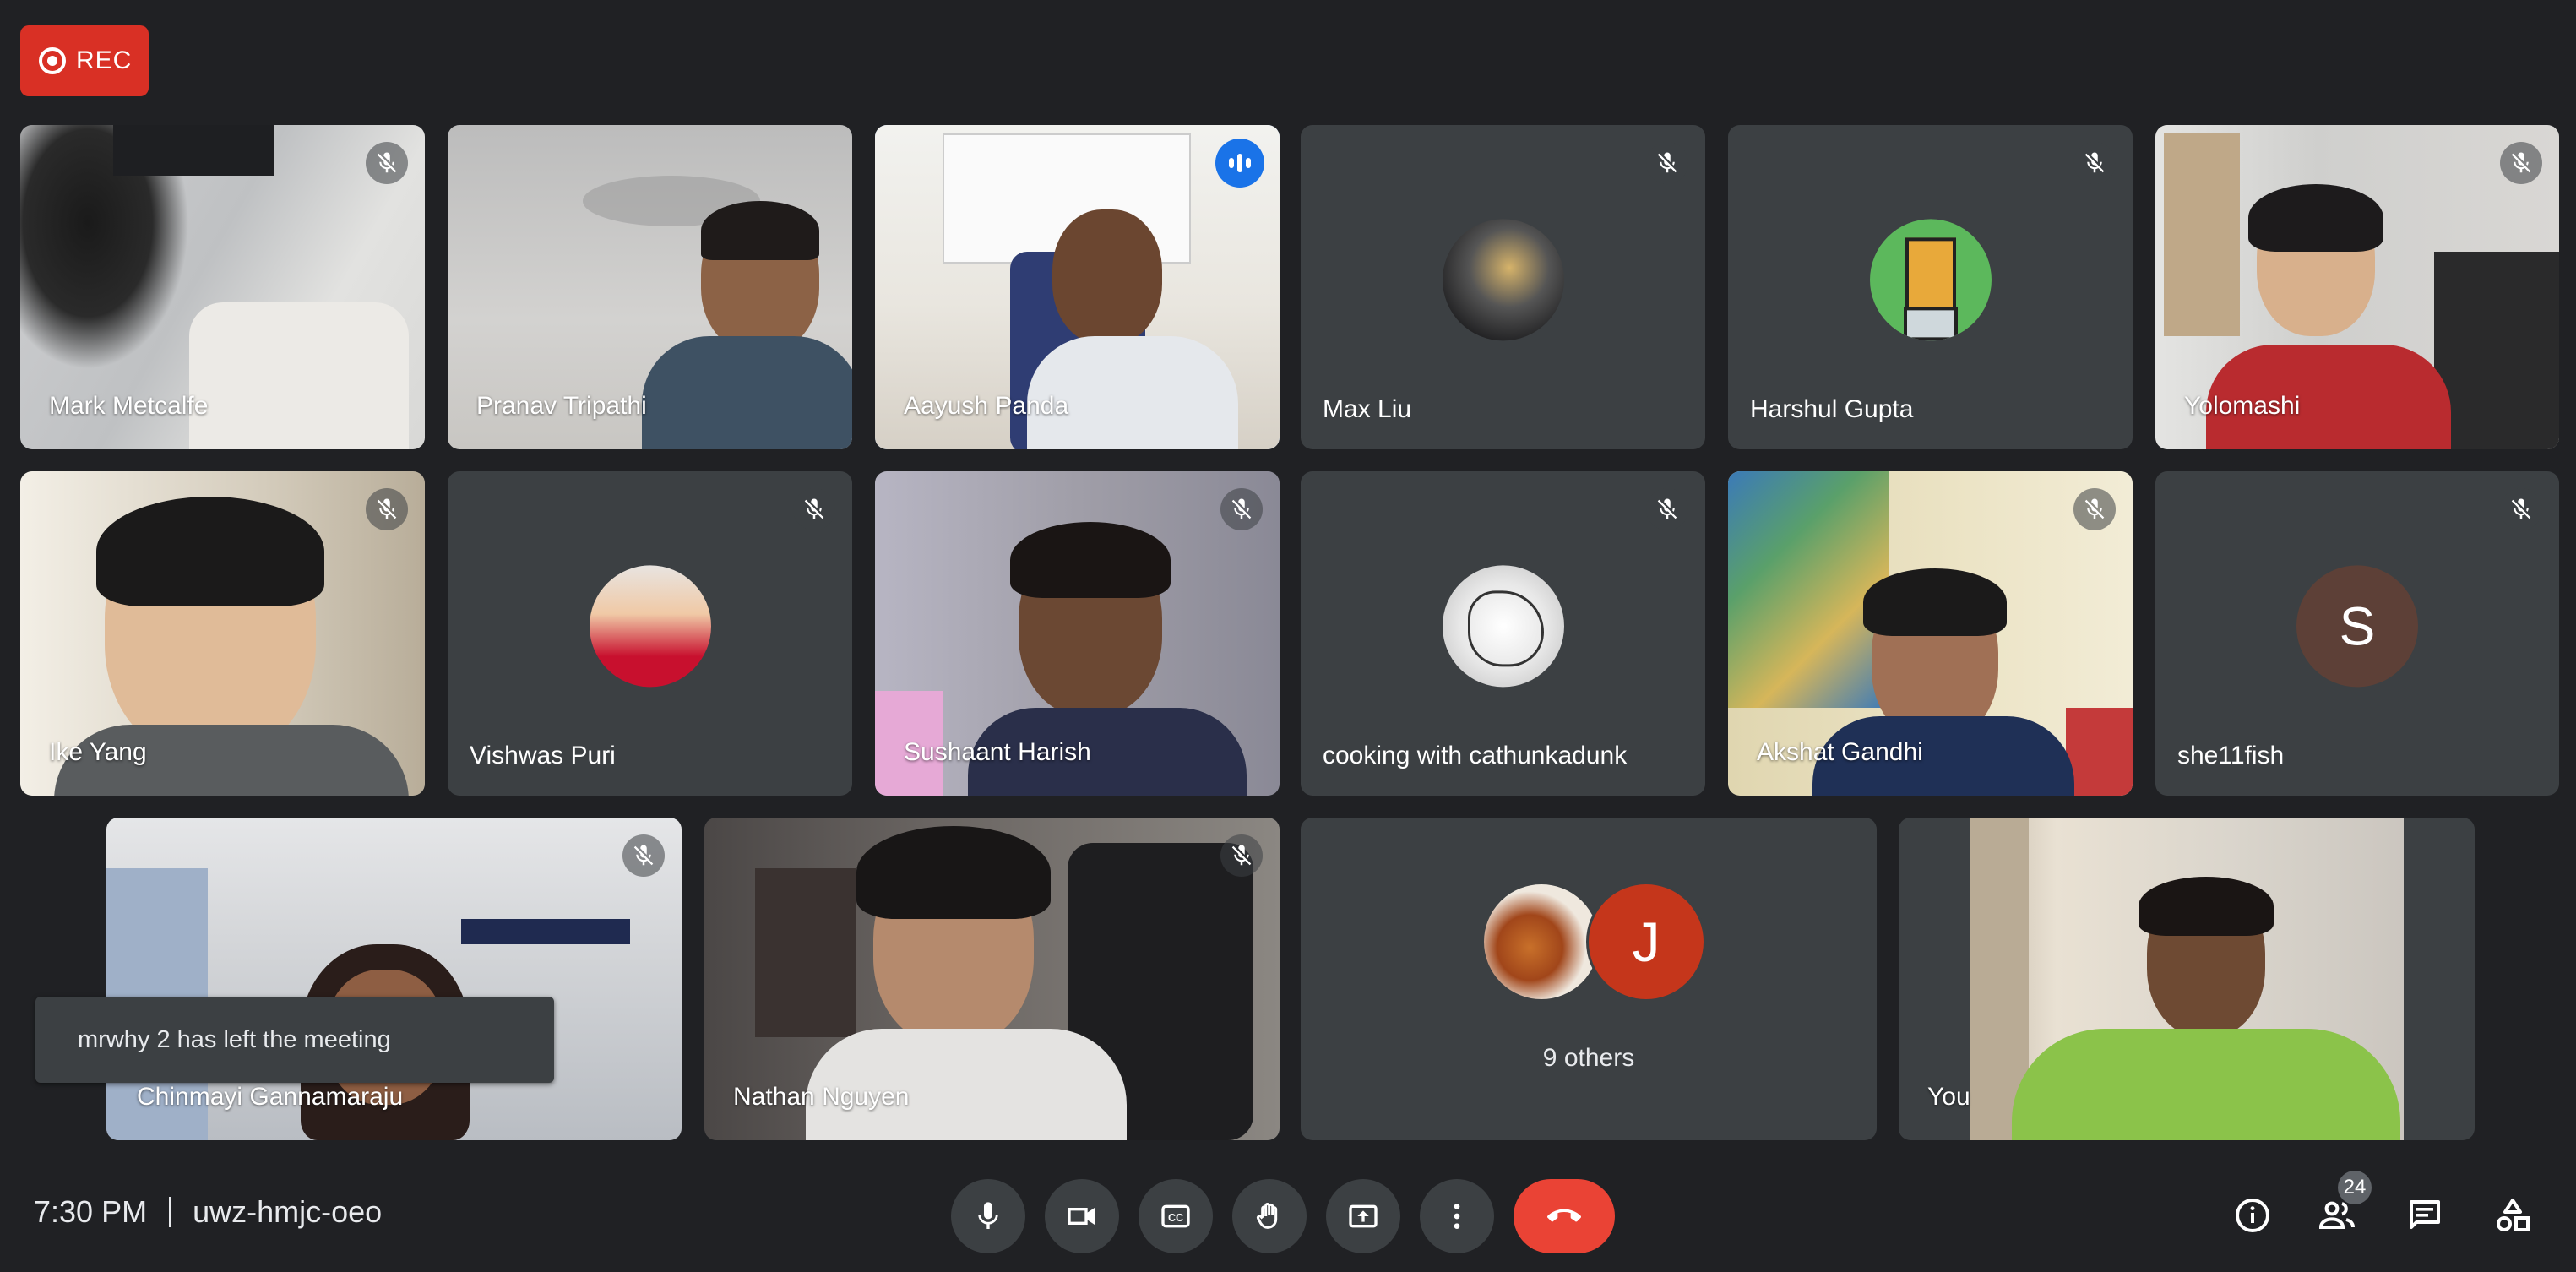 This screenshot has width=2576, height=1272. Describe the element at coordinates (98, 752) in the screenshot. I see `participant-name: Ike Yang` at that location.